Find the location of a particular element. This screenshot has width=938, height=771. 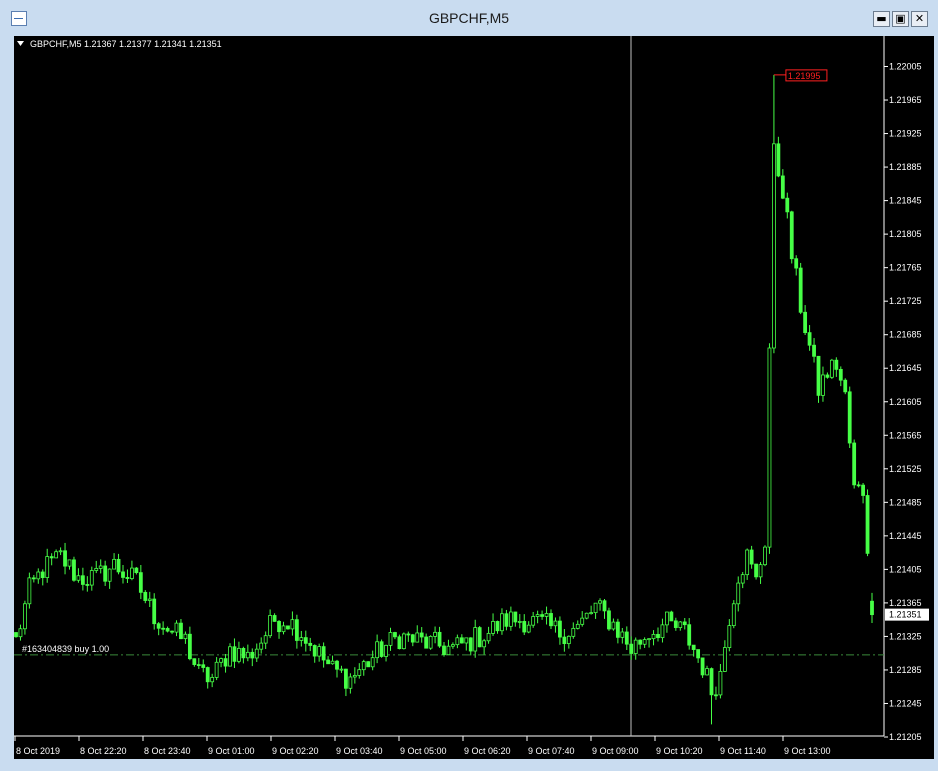

time-tick-label: 8 Oct 22:20 is located at coordinates (103, 751).